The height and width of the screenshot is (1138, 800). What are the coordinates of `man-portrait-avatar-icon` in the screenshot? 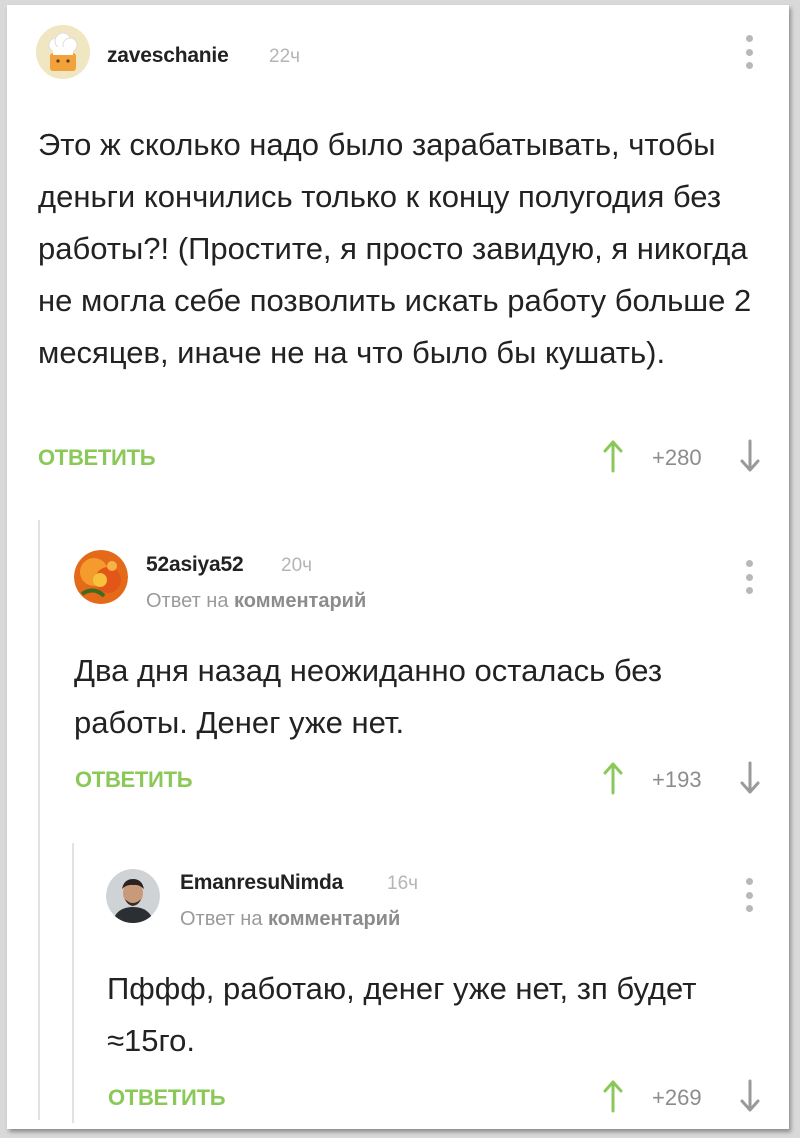 It's located at (133, 896).